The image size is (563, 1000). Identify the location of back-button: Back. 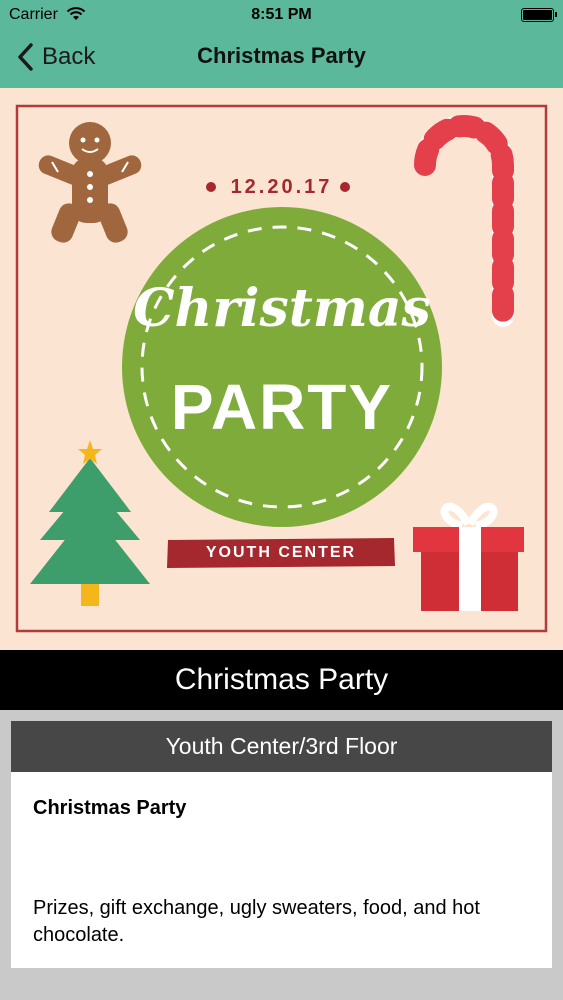
(55, 57).